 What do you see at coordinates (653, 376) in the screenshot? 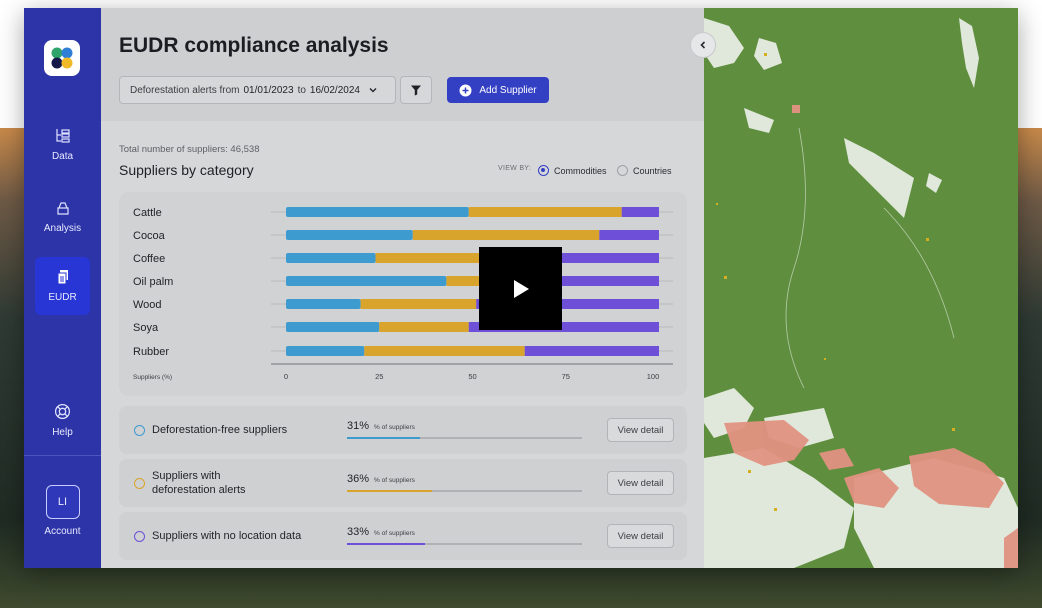
I see `x-tick-label: 100` at bounding box center [653, 376].